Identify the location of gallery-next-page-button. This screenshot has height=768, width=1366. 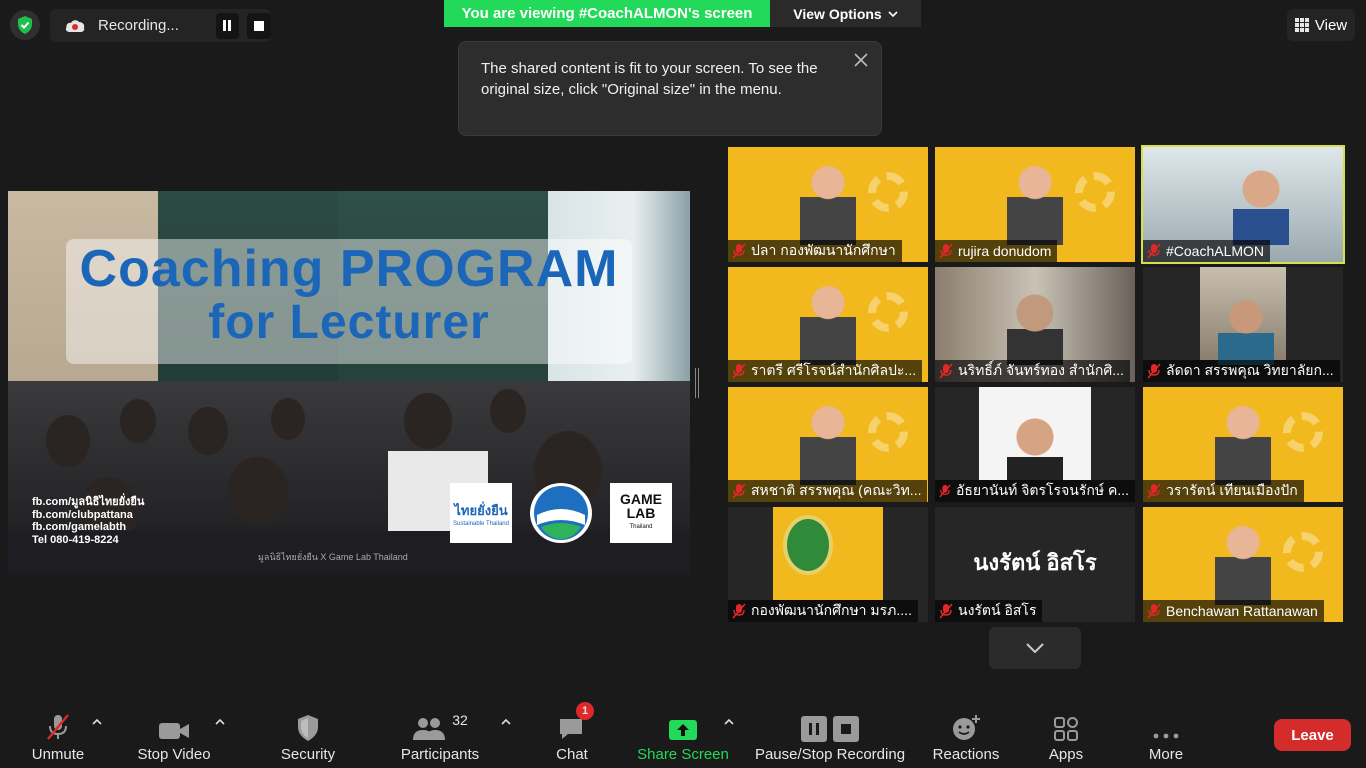
(1035, 648).